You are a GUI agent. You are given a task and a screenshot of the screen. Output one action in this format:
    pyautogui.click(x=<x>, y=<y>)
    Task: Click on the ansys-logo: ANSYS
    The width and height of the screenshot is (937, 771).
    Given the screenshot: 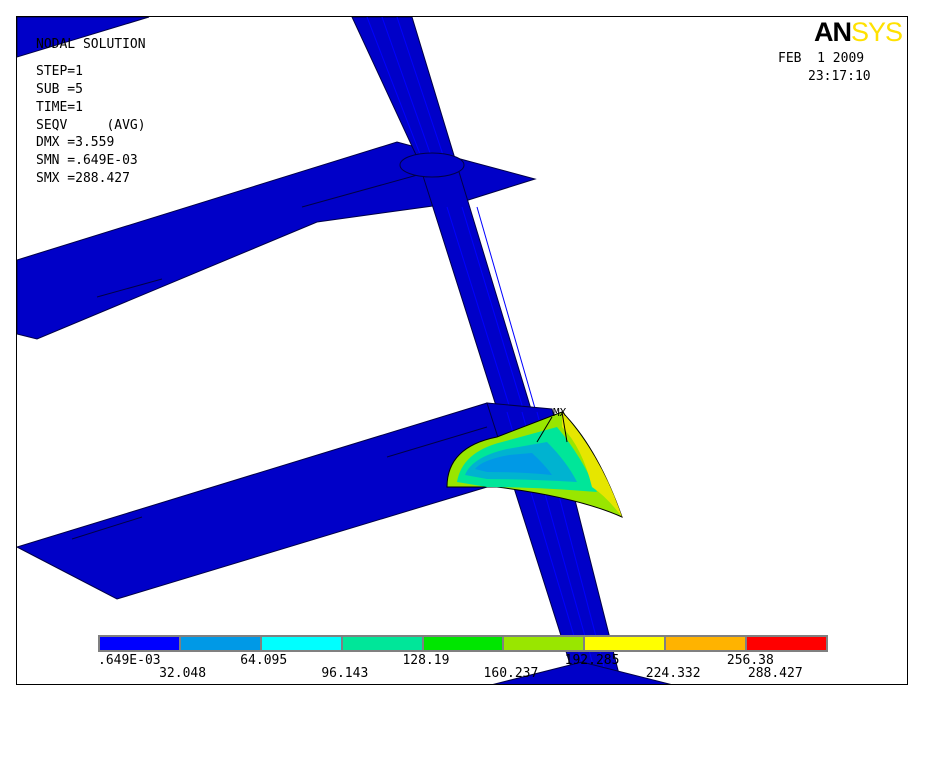 What is the action you would take?
    pyautogui.click(x=858, y=32)
    